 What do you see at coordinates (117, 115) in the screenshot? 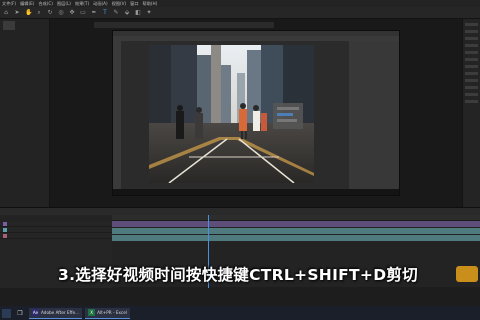
I see `editor-toolbox` at bounding box center [117, 115].